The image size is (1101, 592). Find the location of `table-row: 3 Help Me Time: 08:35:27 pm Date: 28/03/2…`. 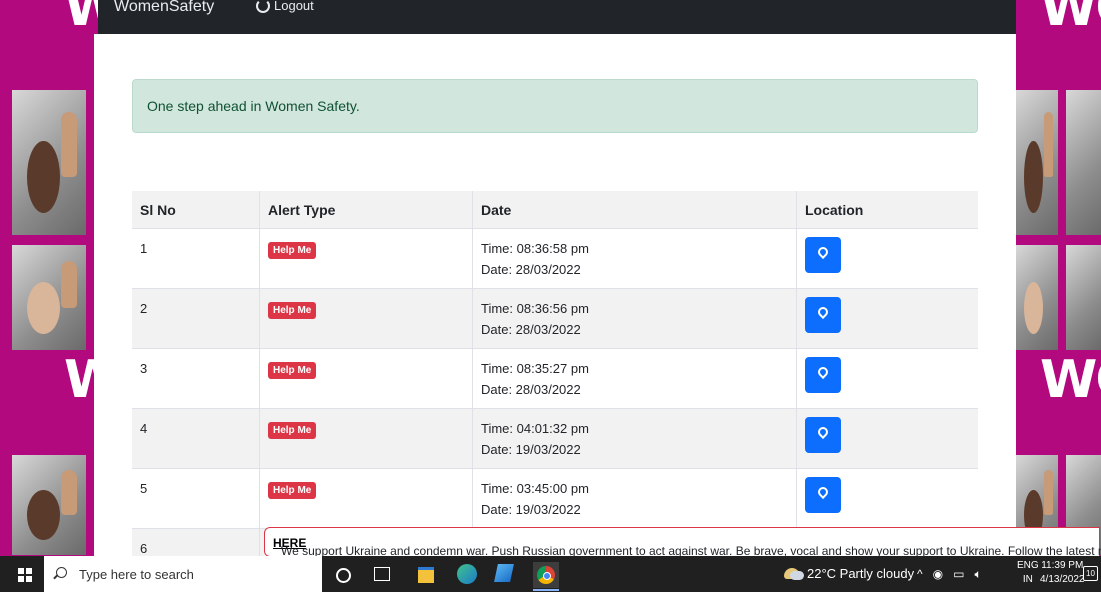

table-row: 3 Help Me Time: 08:35:27 pm Date: 28/03/2… is located at coordinates (555, 378).